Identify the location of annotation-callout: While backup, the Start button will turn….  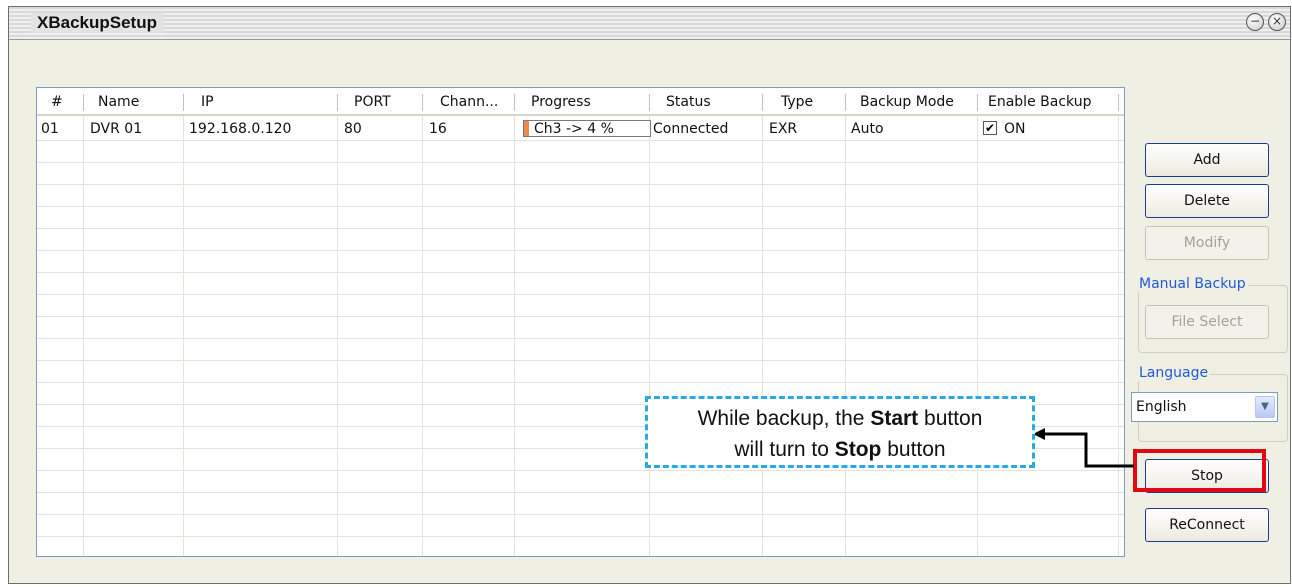
(840, 432).